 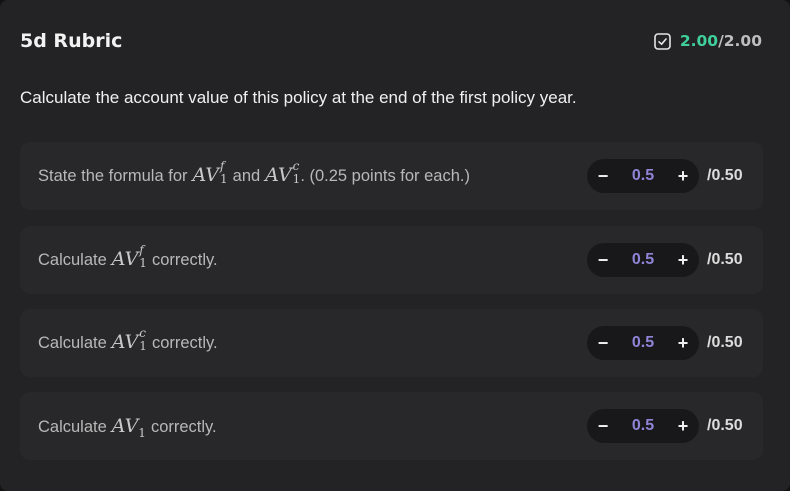 I want to click on criterion-row: Calculate AV c 1 correctly. − 0.5 + /0.50, so click(x=391, y=343).